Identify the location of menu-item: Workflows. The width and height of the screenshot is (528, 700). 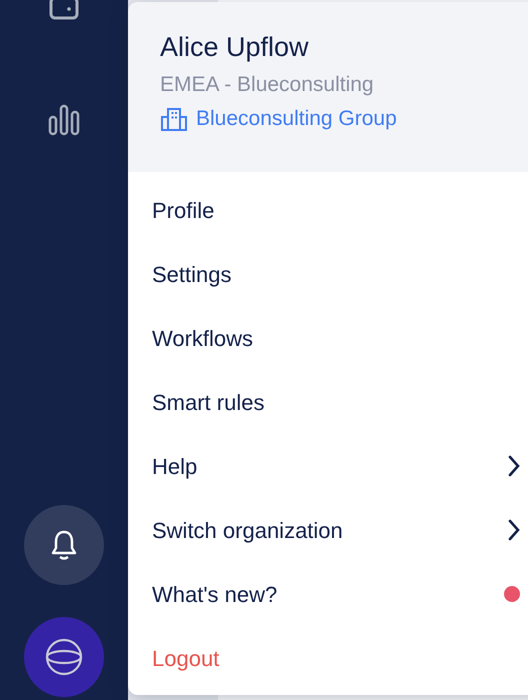
(328, 338).